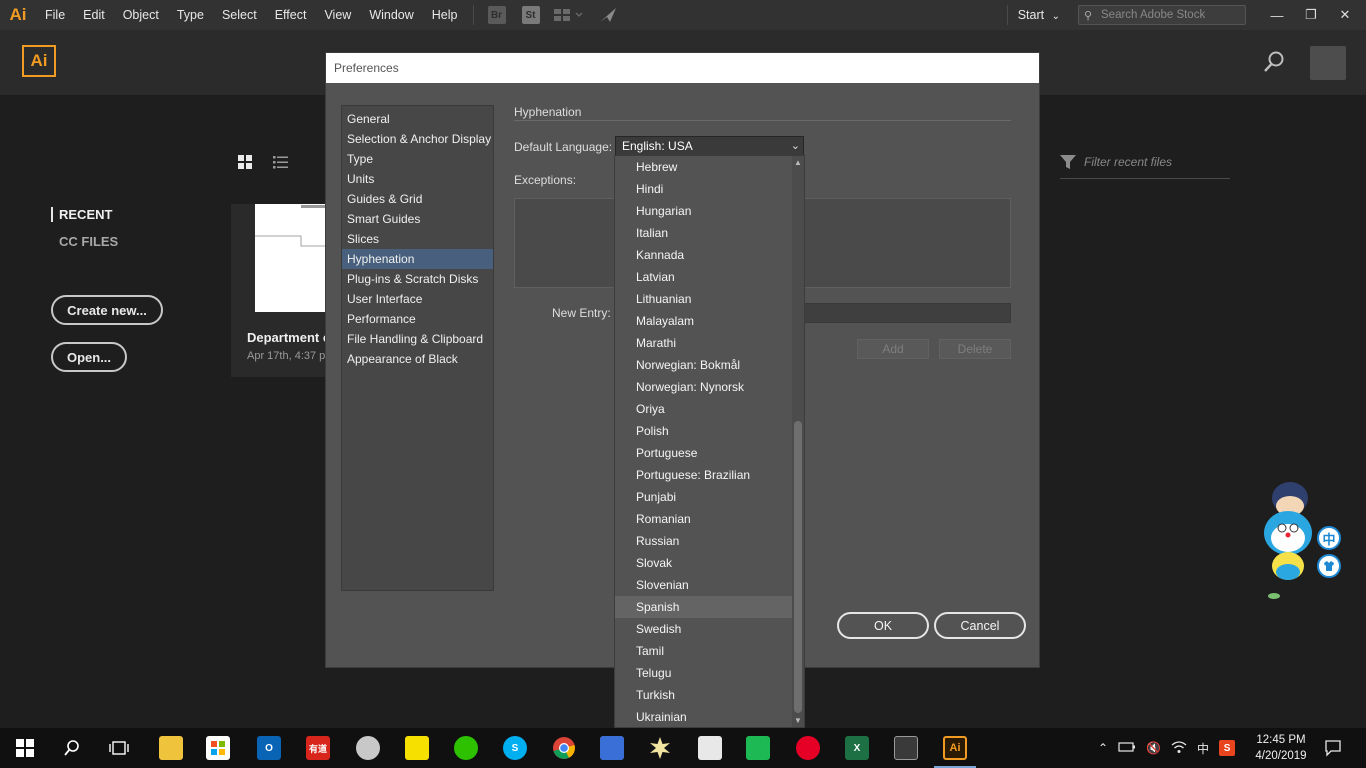  I want to click on language-option: Tamil, so click(704, 651).